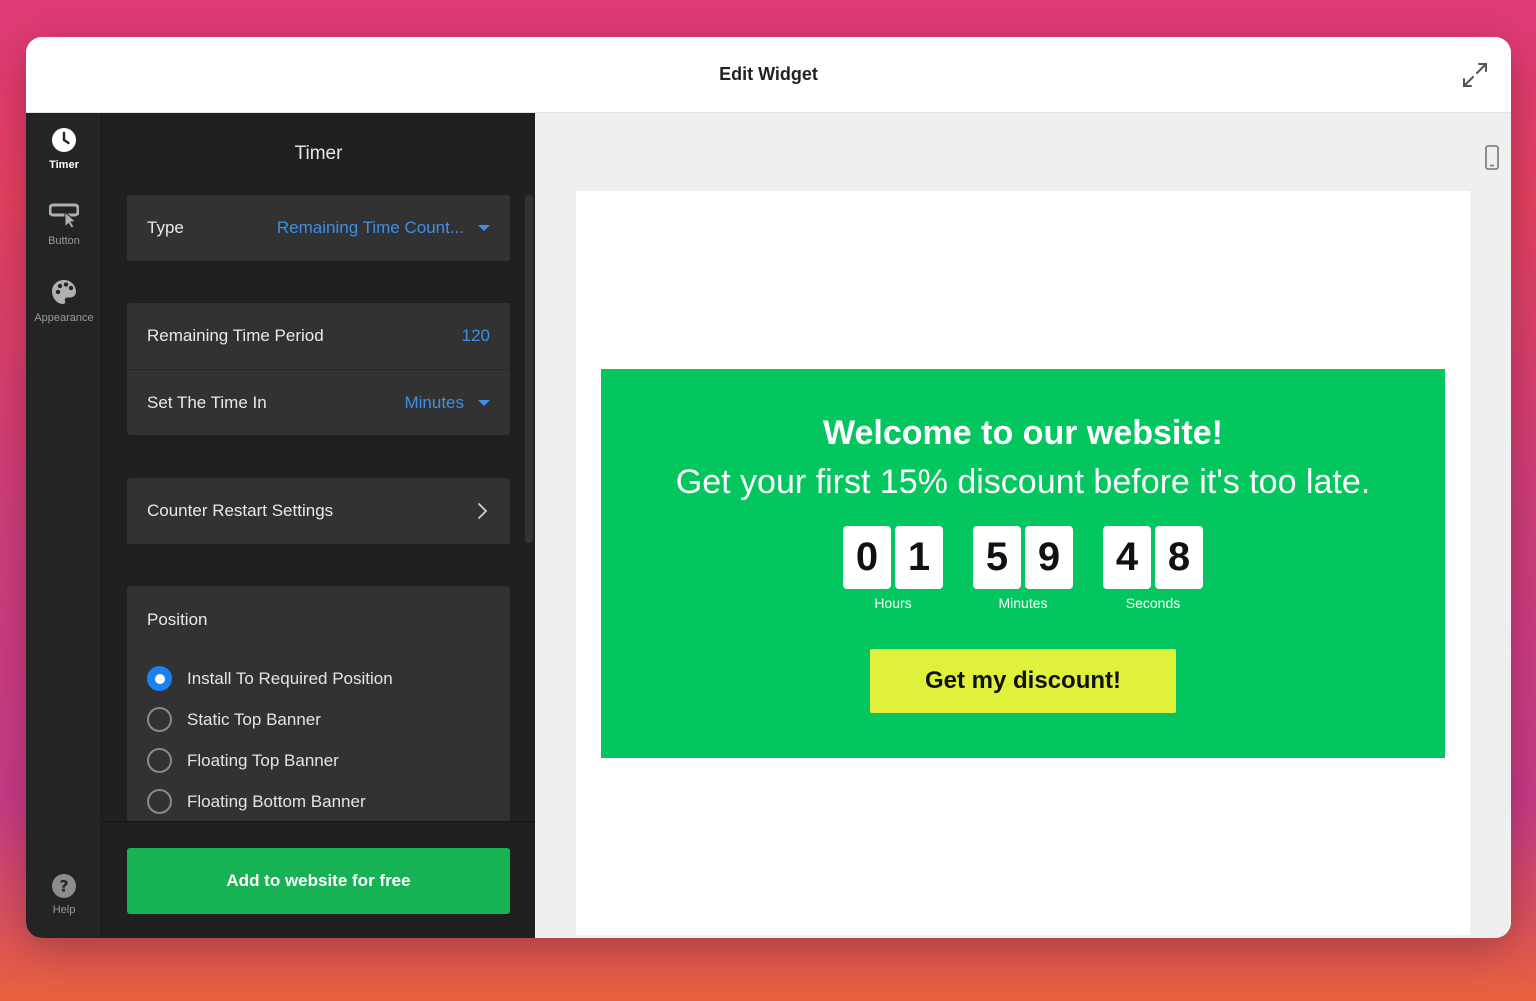 Image resolution: width=1536 pixels, height=1001 pixels. I want to click on icon-sidebar: Timer Button Appearance ? Help, so click(64, 525).